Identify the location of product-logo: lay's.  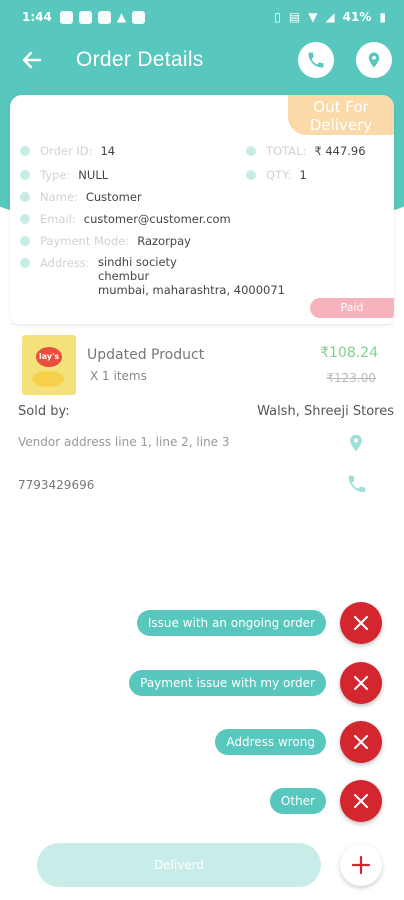
(49, 357).